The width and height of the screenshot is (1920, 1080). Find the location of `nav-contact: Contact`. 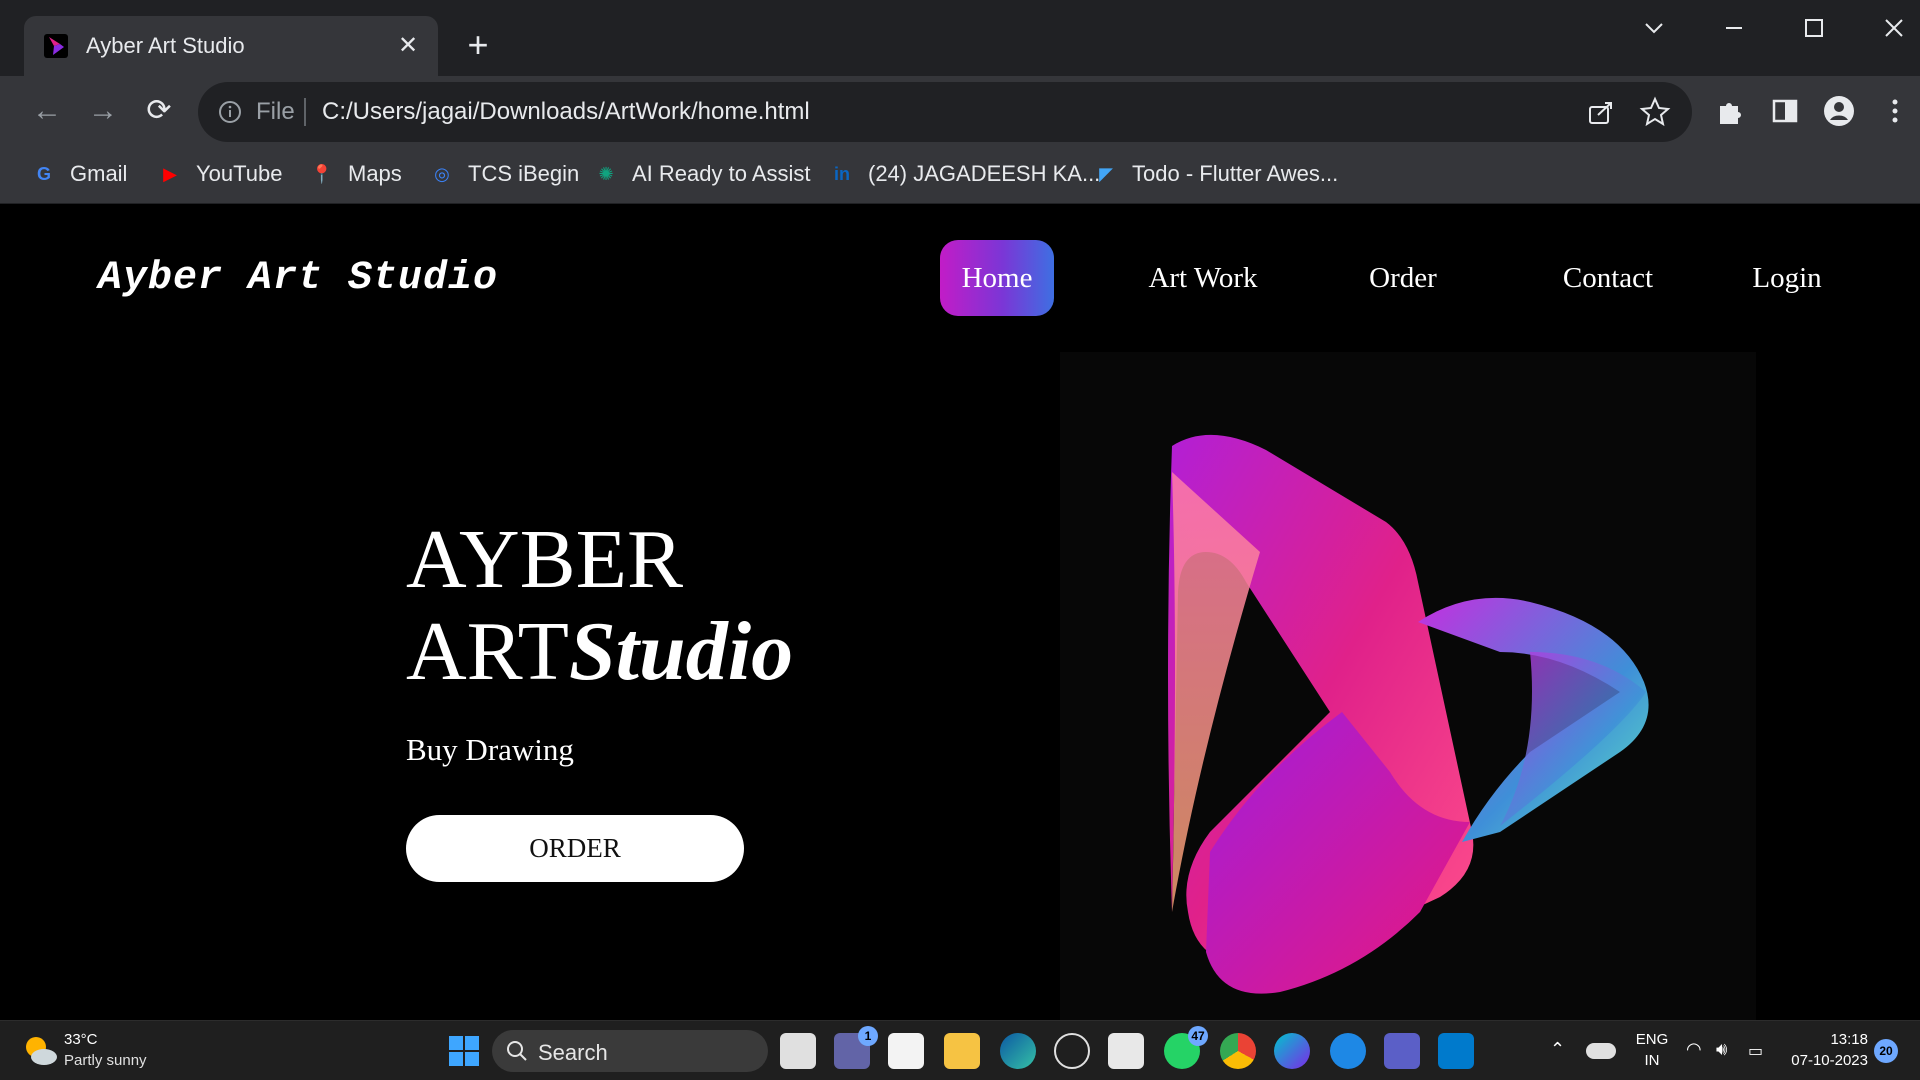

nav-contact: Contact is located at coordinates (1608, 278).